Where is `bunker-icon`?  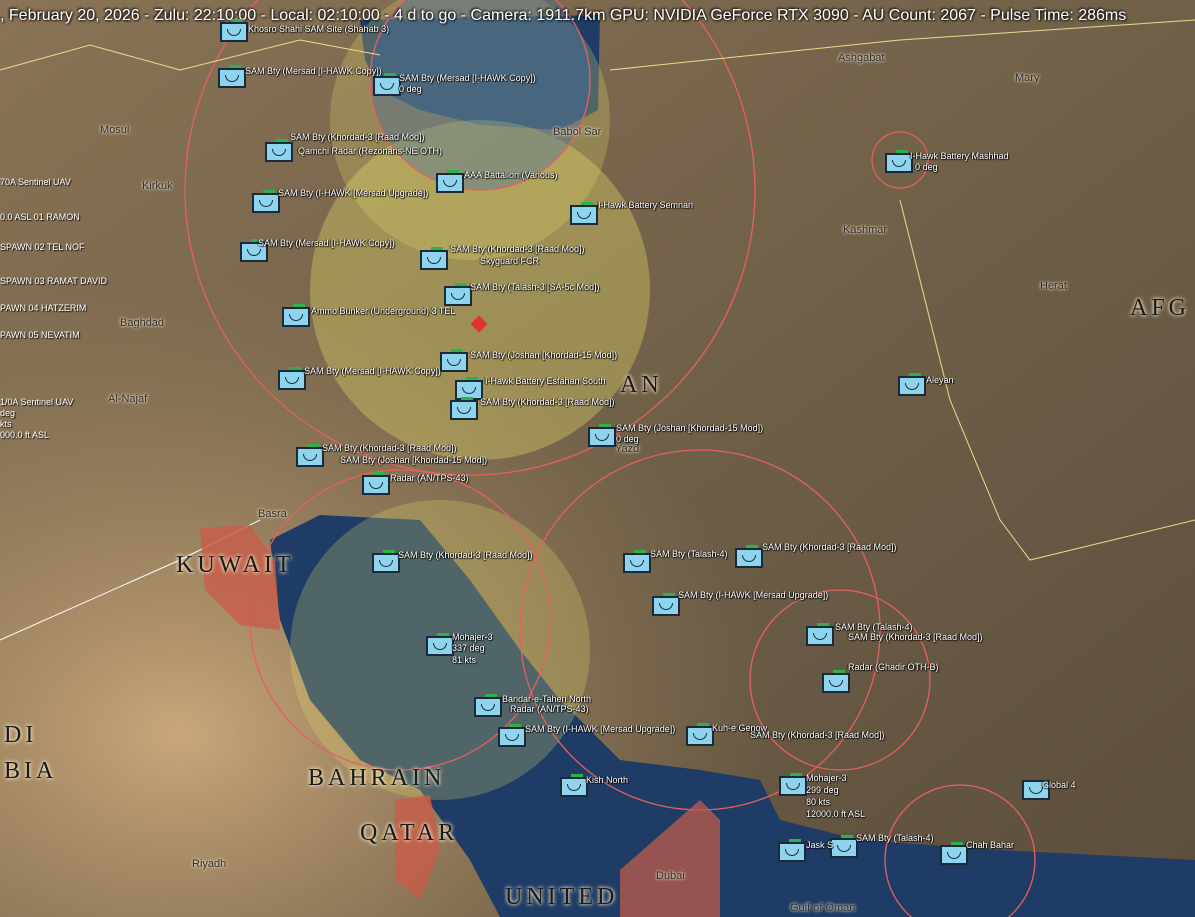 bunker-icon is located at coordinates (296, 315).